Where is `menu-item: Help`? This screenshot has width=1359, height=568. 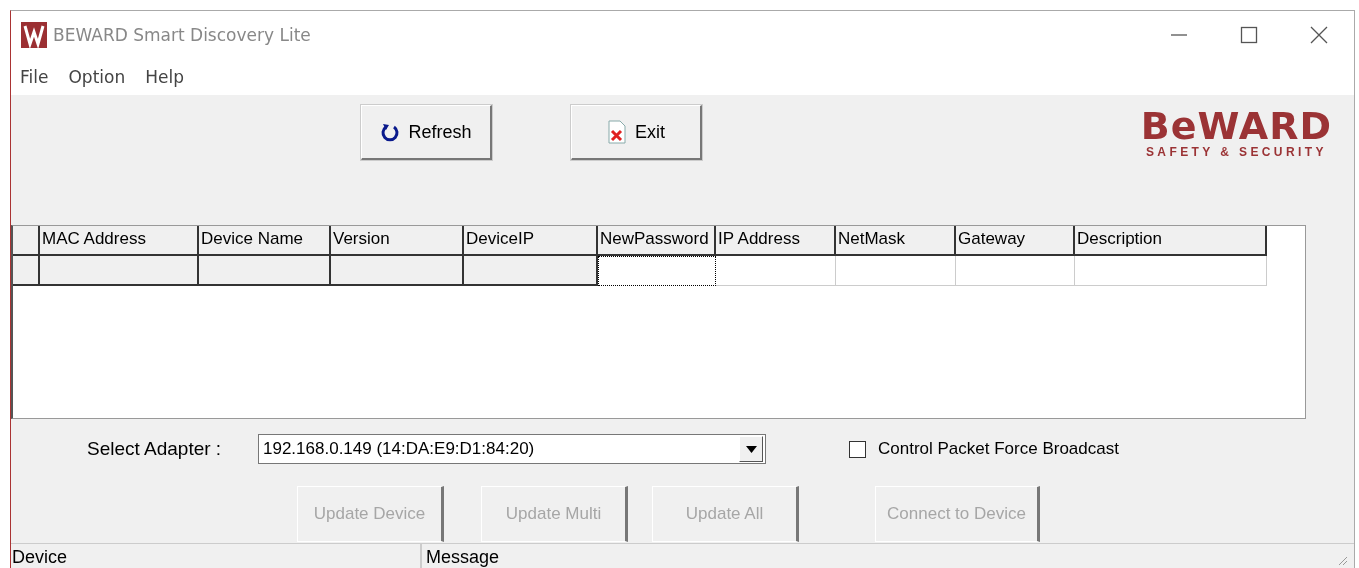
menu-item: Help is located at coordinates (164, 77).